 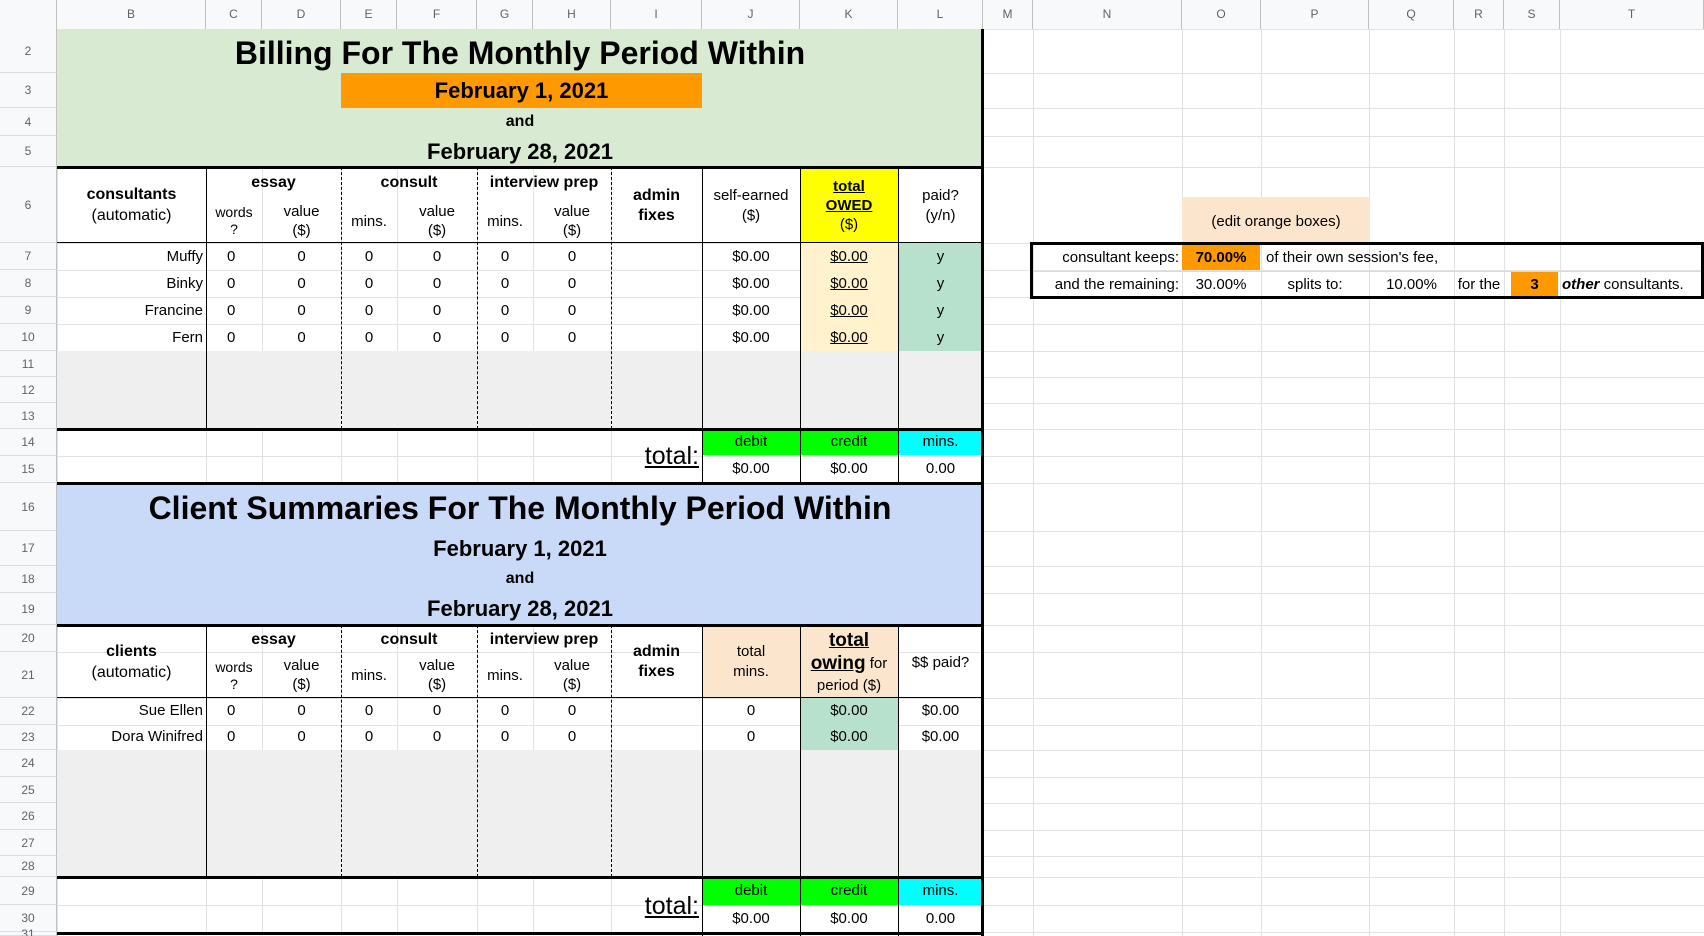 What do you see at coordinates (28, 390) in the screenshot?
I see `row-header: 12` at bounding box center [28, 390].